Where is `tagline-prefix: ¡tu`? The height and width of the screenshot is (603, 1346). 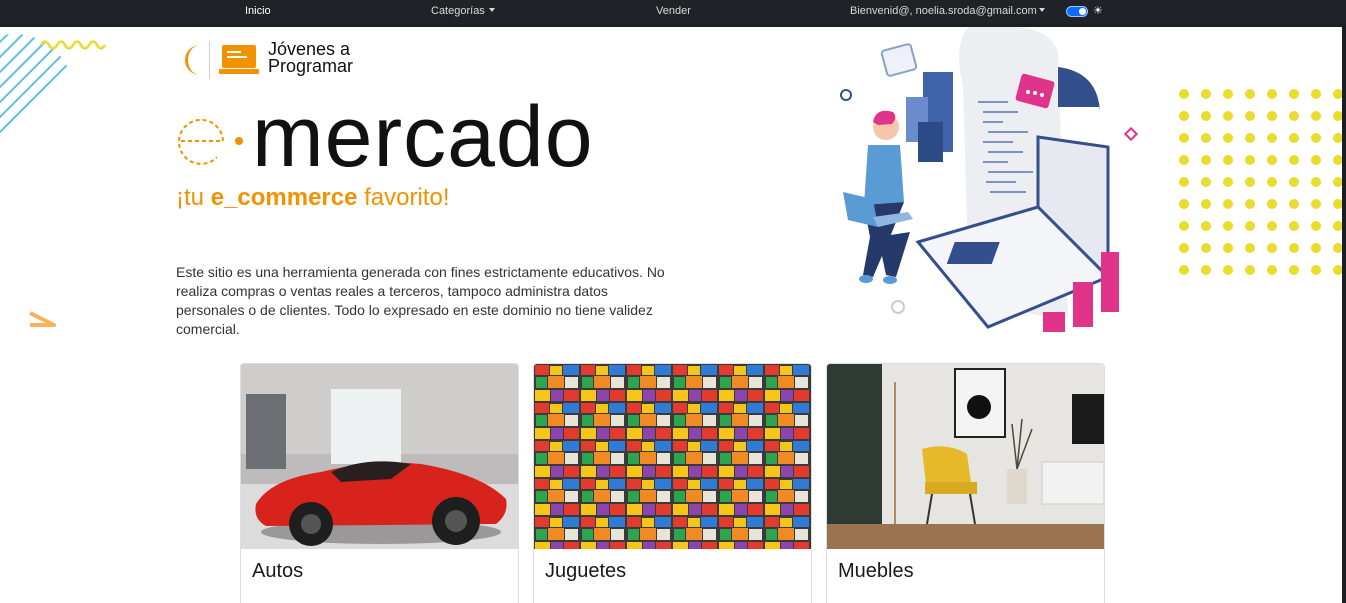
tagline-prefix: ¡tu is located at coordinates (193, 197).